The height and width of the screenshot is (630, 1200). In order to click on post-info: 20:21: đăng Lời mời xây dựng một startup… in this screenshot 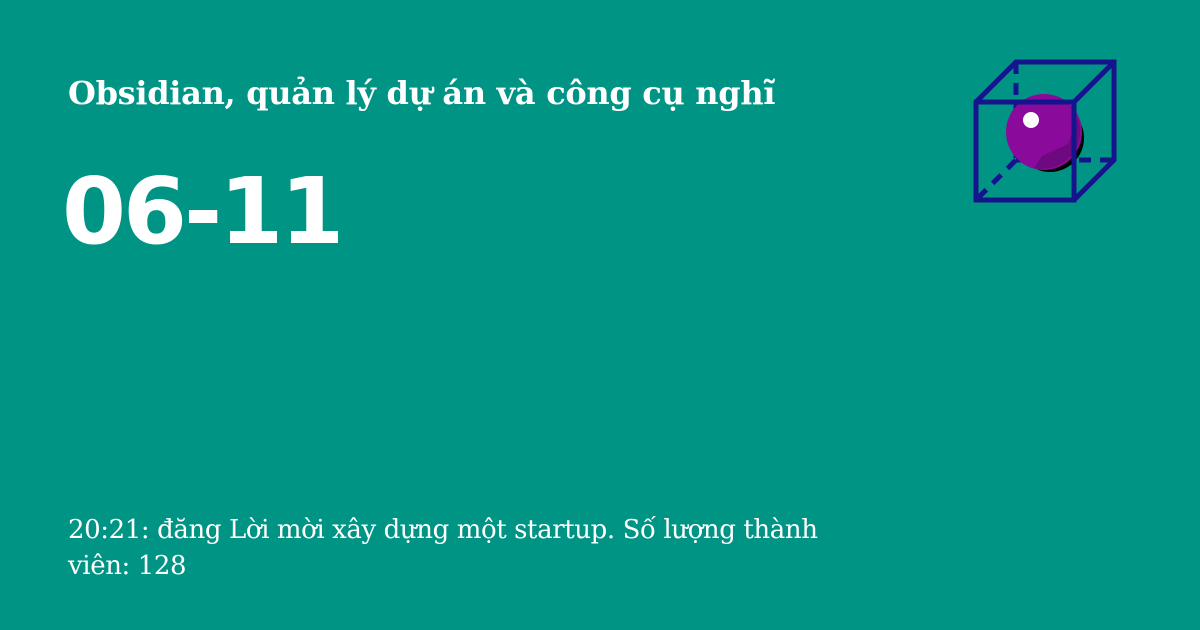, I will do `click(443, 548)`.